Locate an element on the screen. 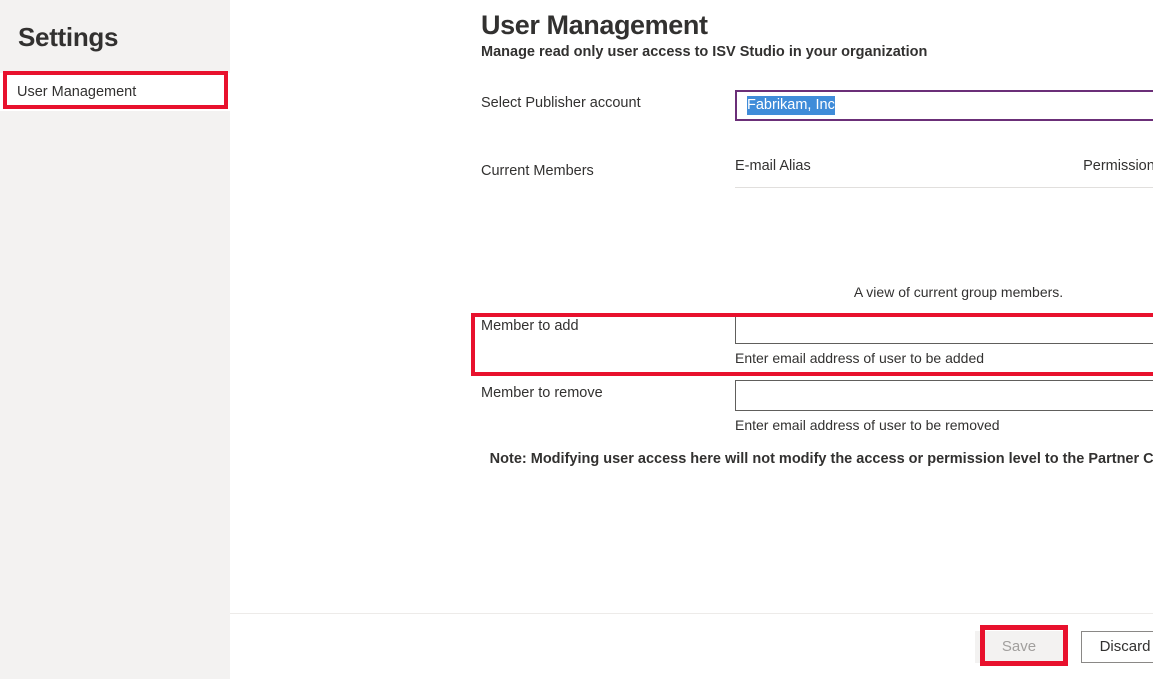  member-to-add-label: Member to add is located at coordinates (530, 325).